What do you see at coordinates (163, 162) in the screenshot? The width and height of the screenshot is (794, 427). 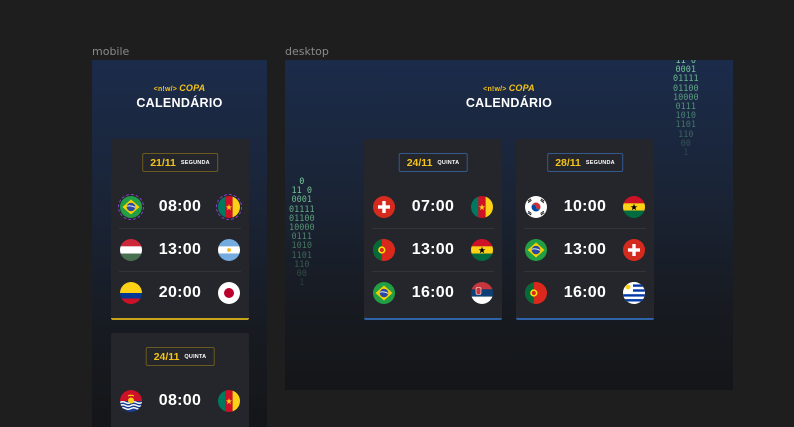 I see `date-text: 21/11` at bounding box center [163, 162].